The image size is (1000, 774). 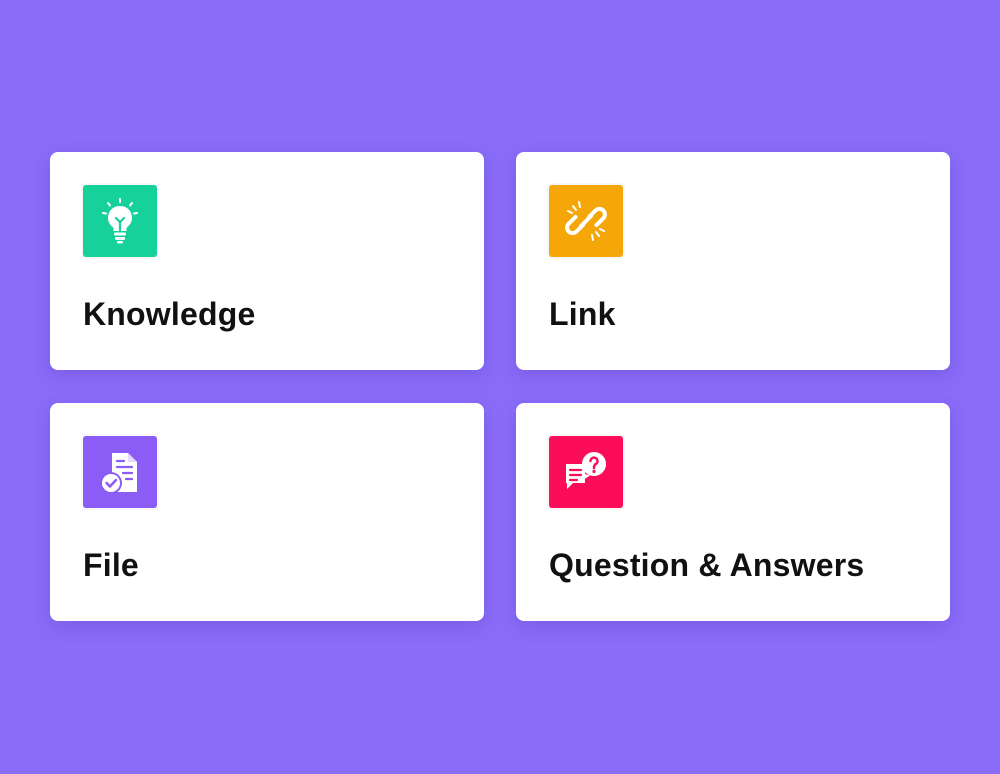 I want to click on link-card: Link, so click(x=733, y=261).